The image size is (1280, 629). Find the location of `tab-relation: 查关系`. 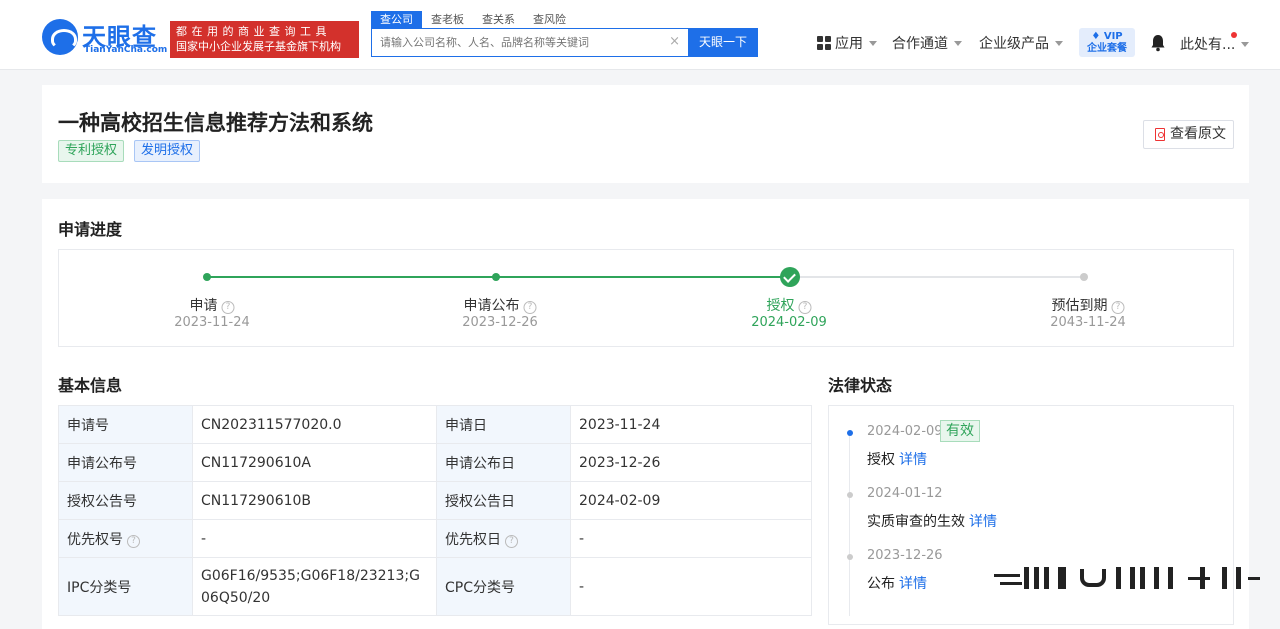

tab-relation: 查关系 is located at coordinates (498, 19).